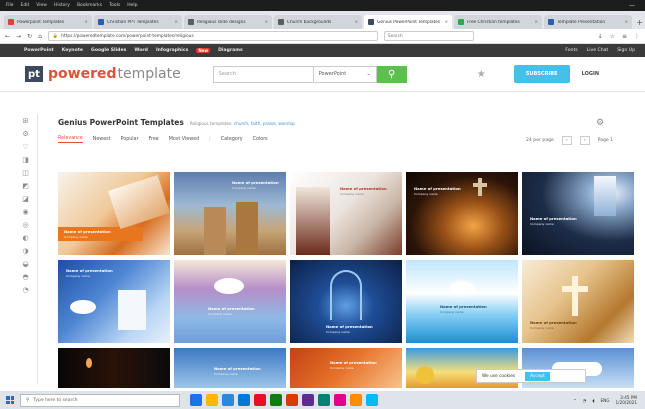 The image size is (645, 409). I want to click on menu-tools: Tools, so click(114, 5).